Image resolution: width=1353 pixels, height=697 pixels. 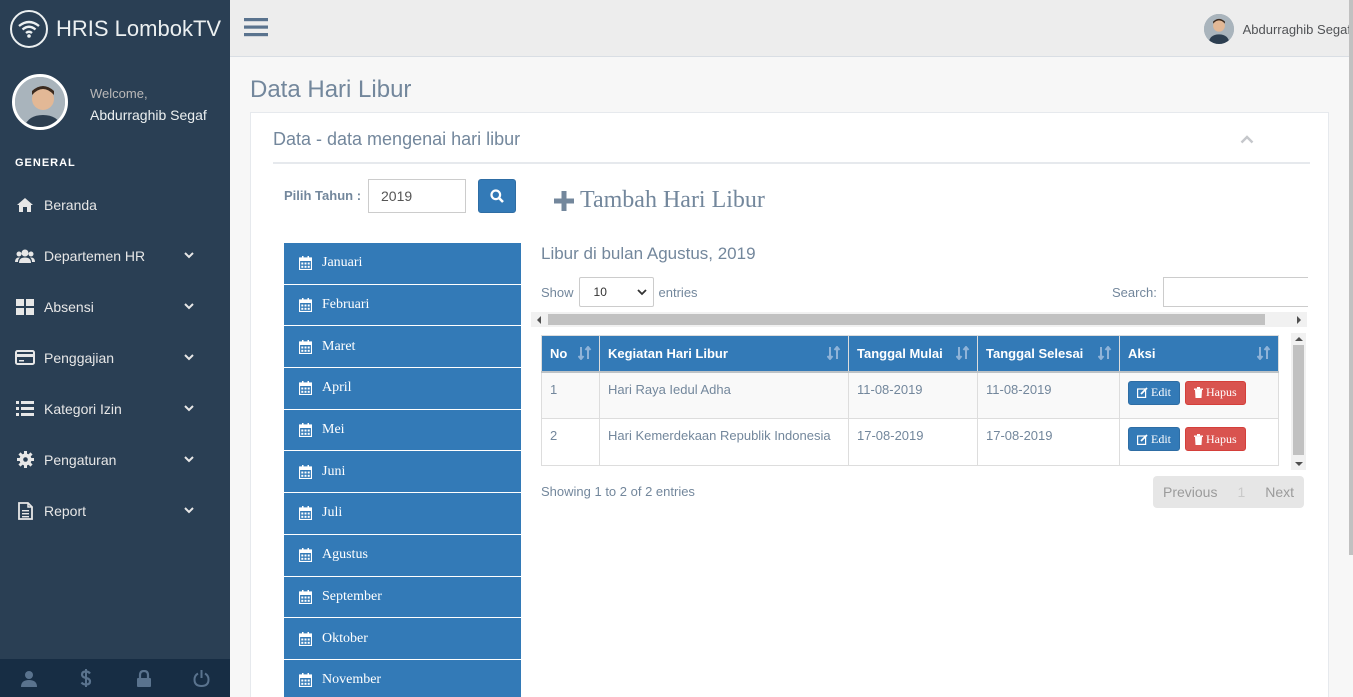 What do you see at coordinates (913, 442) in the screenshot?
I see `cell-tanggal-mulai: 17-08-2019` at bounding box center [913, 442].